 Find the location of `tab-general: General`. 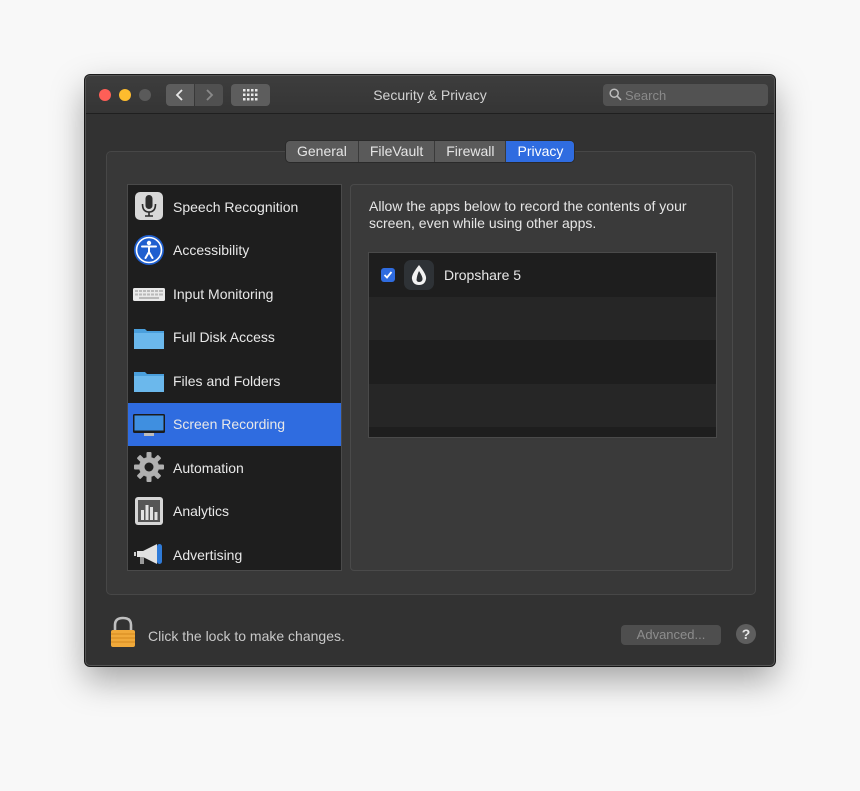

tab-general: General is located at coordinates (322, 151).